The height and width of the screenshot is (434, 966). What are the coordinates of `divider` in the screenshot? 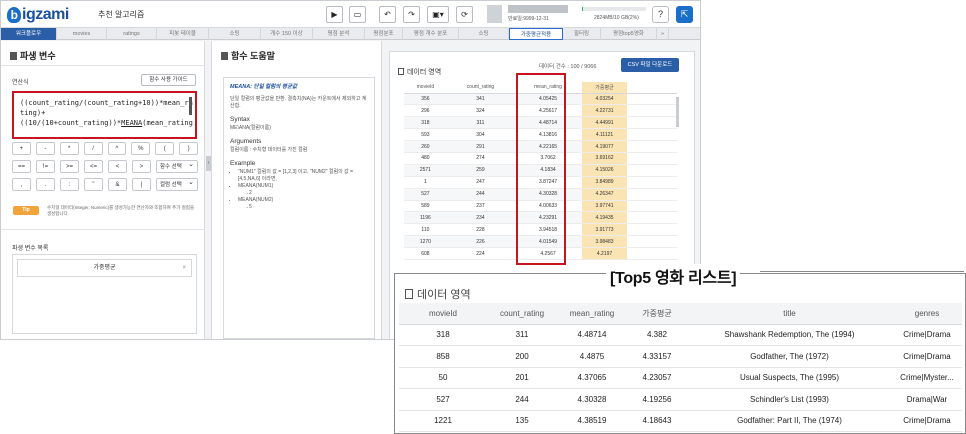 It's located at (103, 229).